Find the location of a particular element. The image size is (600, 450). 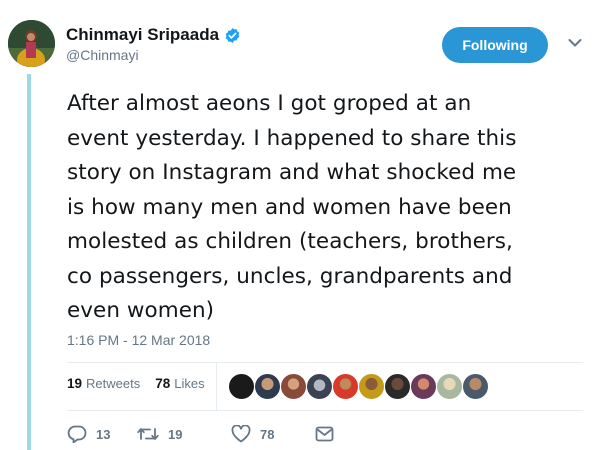

heart-icon is located at coordinates (241, 434).